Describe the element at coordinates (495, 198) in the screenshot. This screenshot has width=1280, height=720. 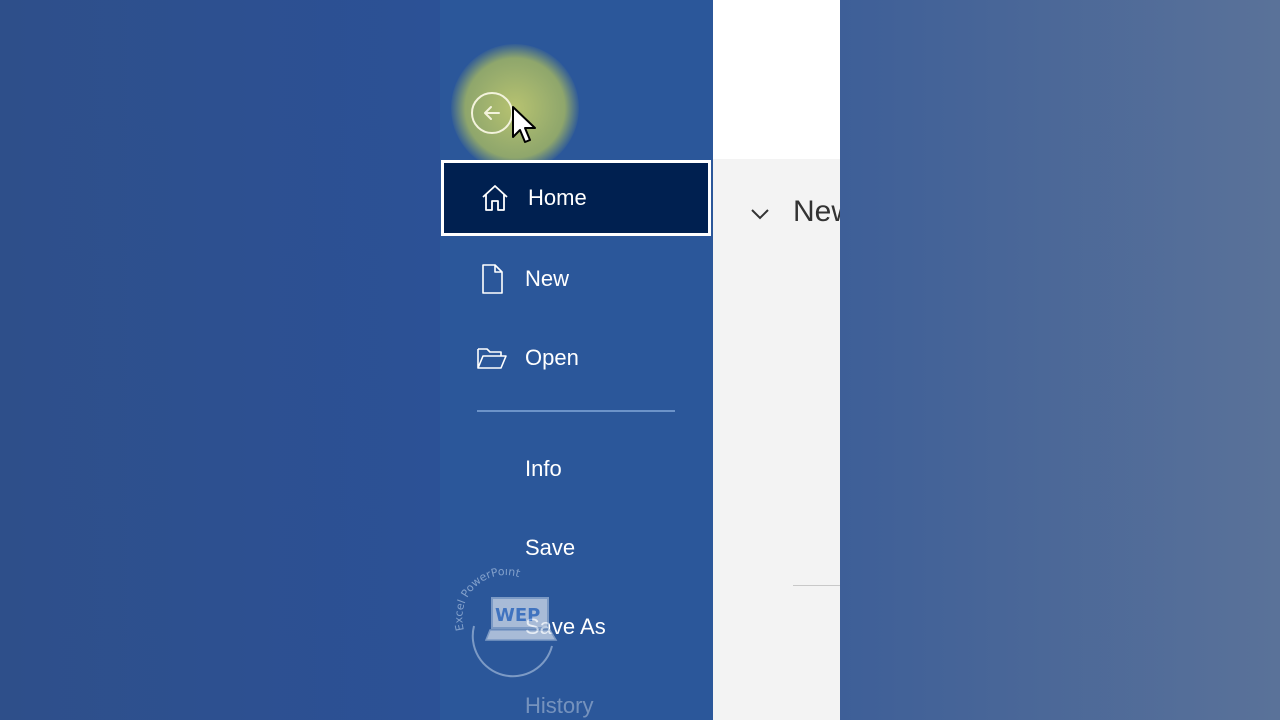
I see `home-icon` at that location.